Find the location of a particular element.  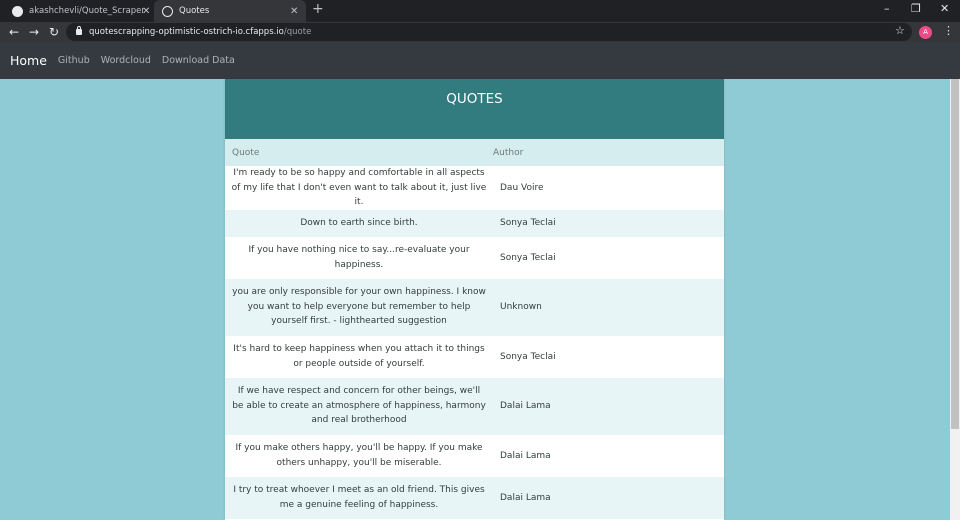

lock-icon is located at coordinates (79, 30).